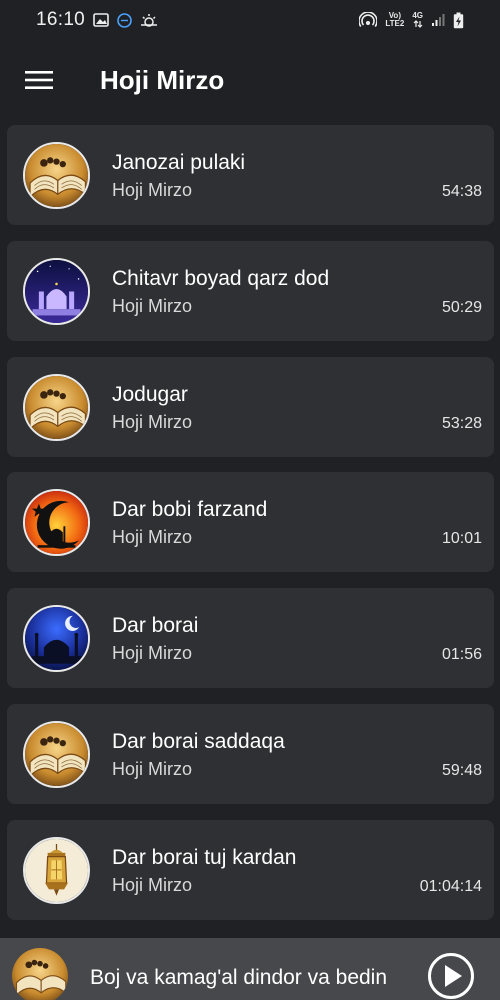 Image resolution: width=500 pixels, height=1000 pixels. What do you see at coordinates (101, 20) in the screenshot?
I see `gallery-icon` at bounding box center [101, 20].